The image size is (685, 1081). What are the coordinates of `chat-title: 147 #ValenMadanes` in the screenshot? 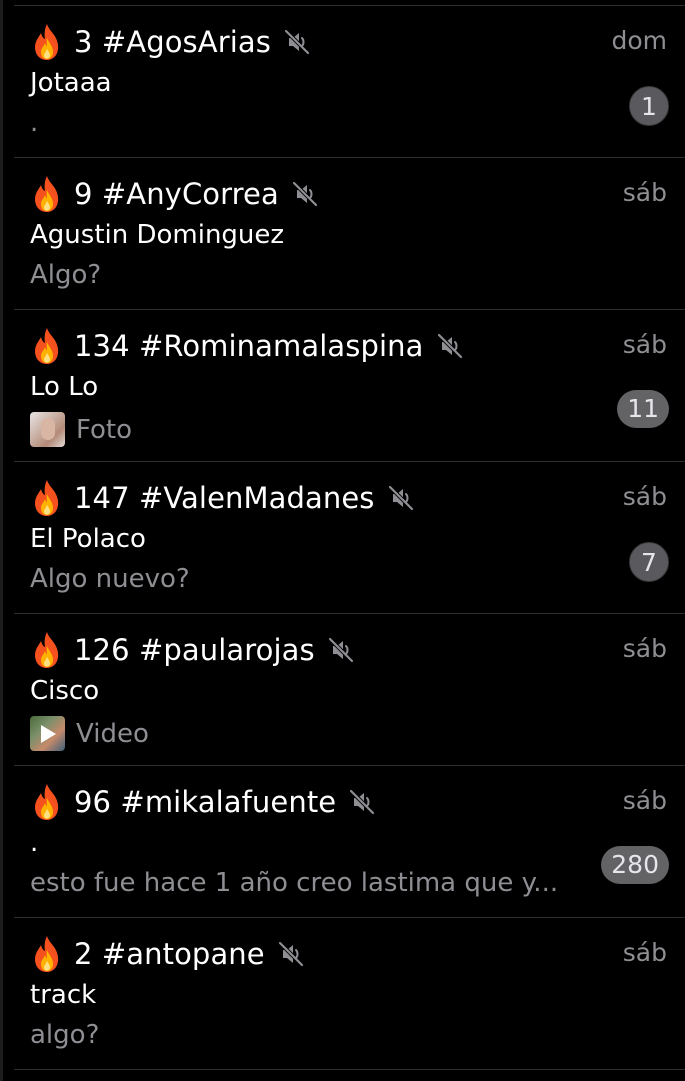 It's located at (224, 498).